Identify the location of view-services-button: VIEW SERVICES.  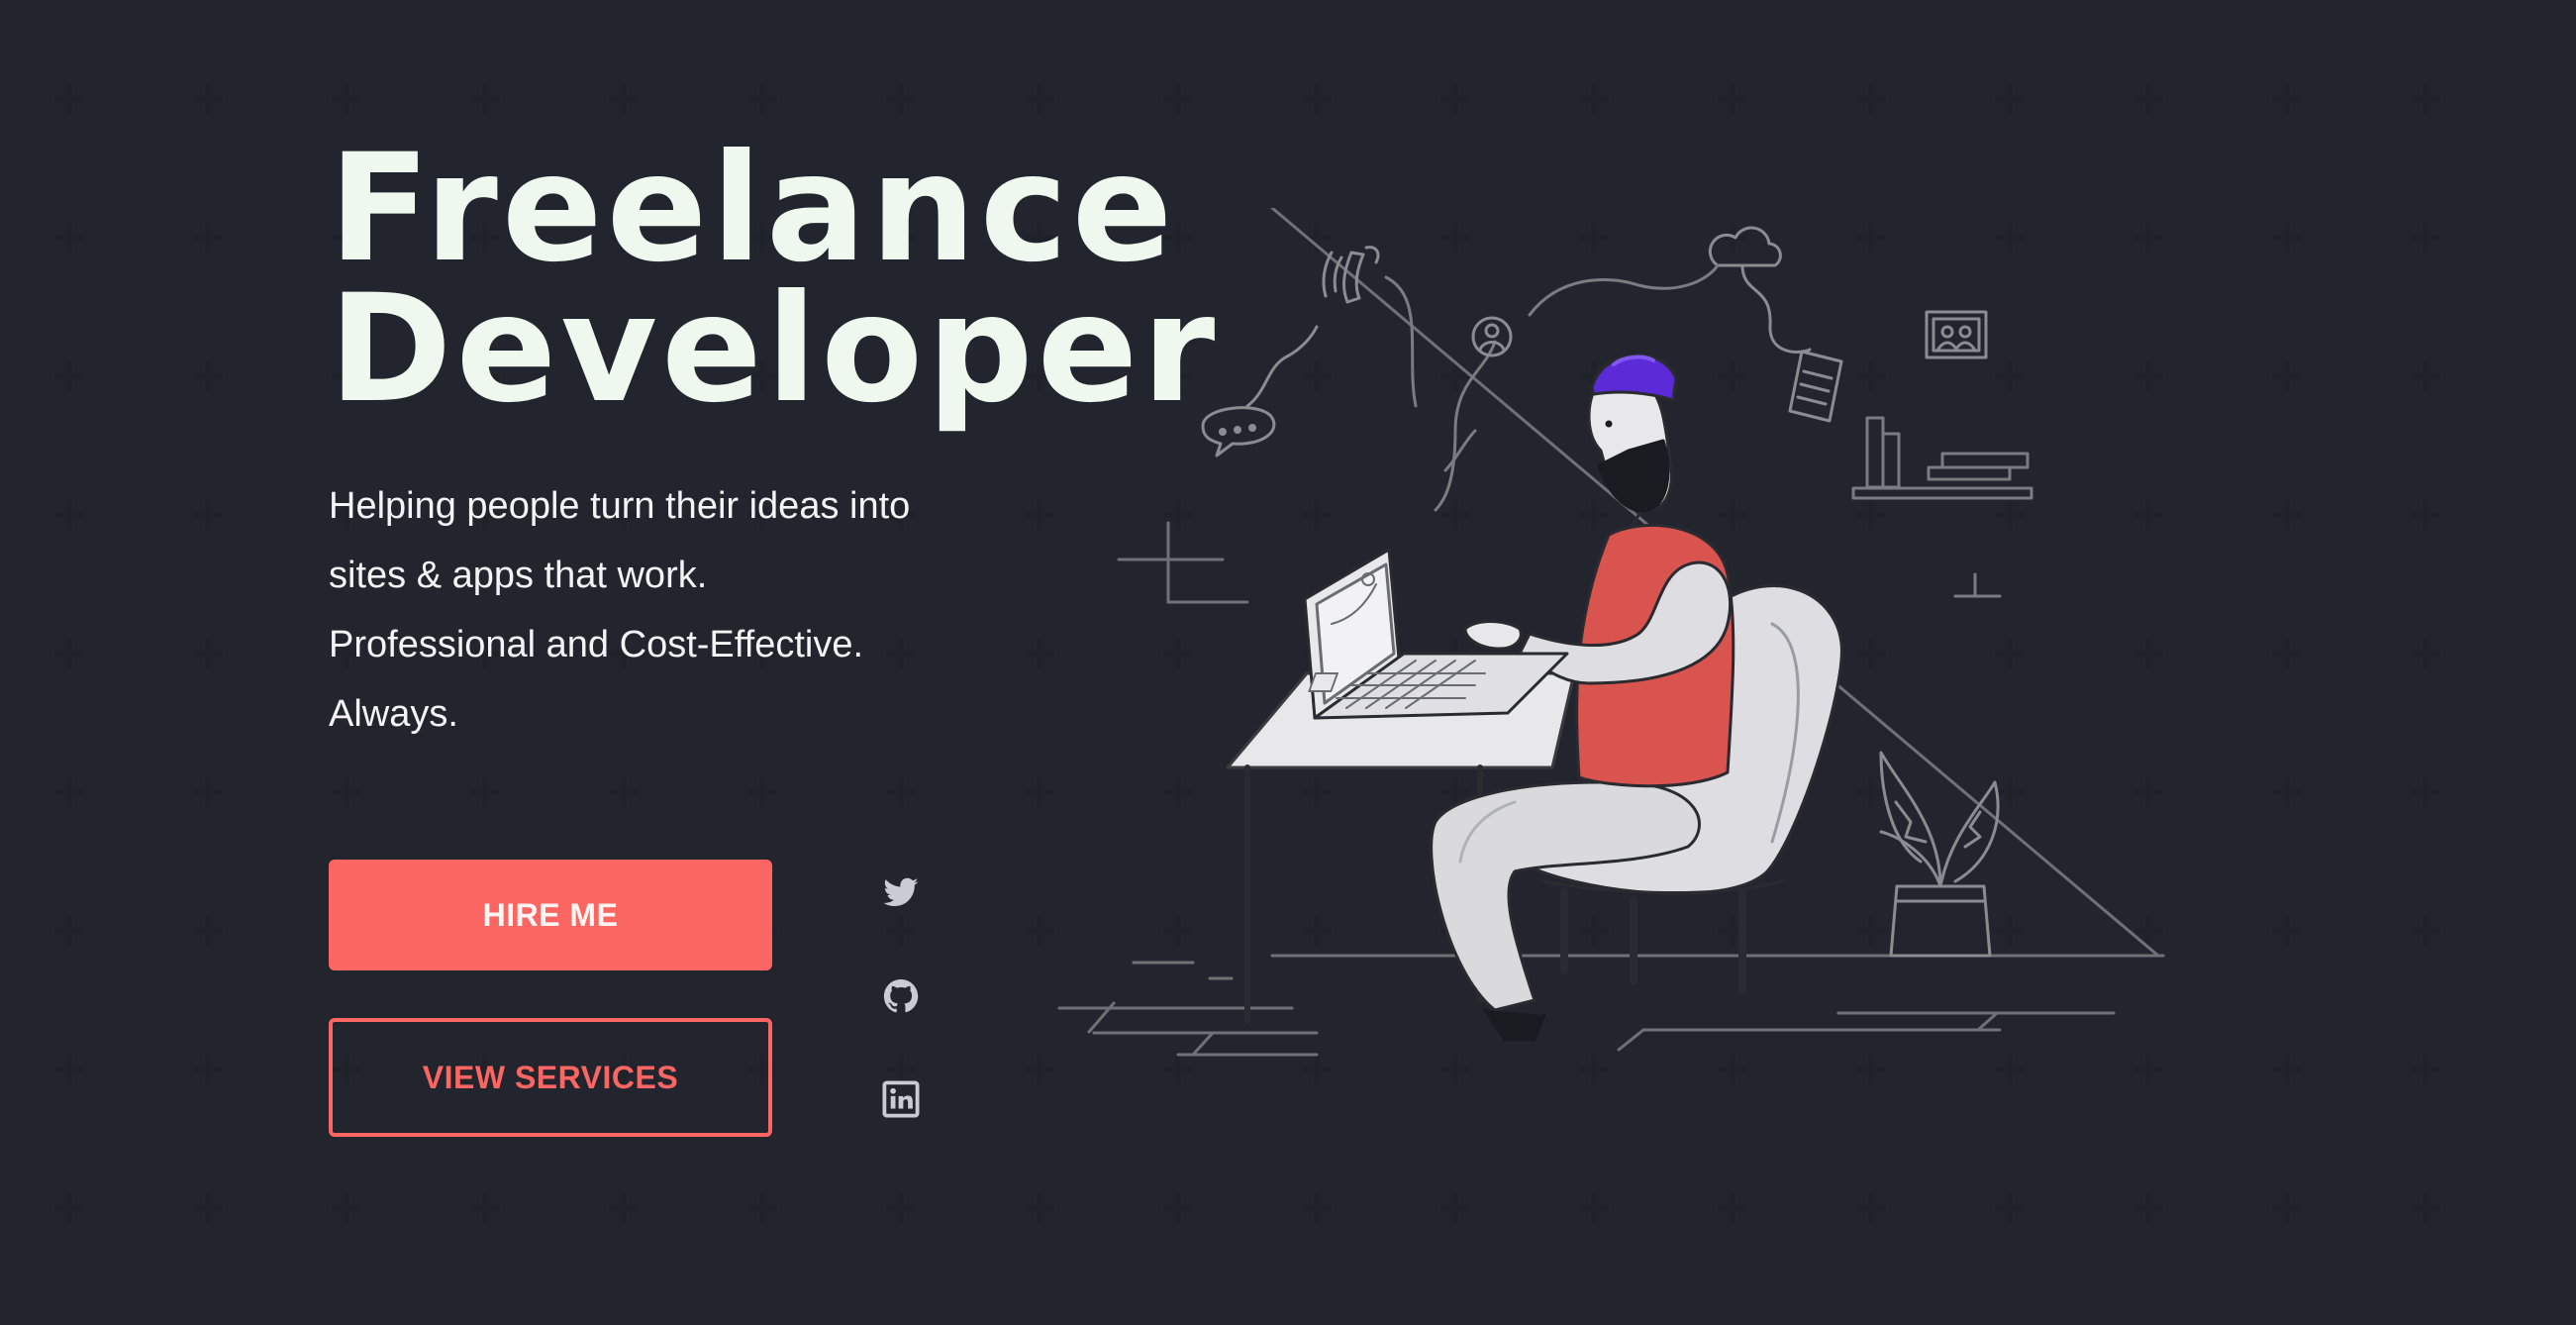
(551, 1077).